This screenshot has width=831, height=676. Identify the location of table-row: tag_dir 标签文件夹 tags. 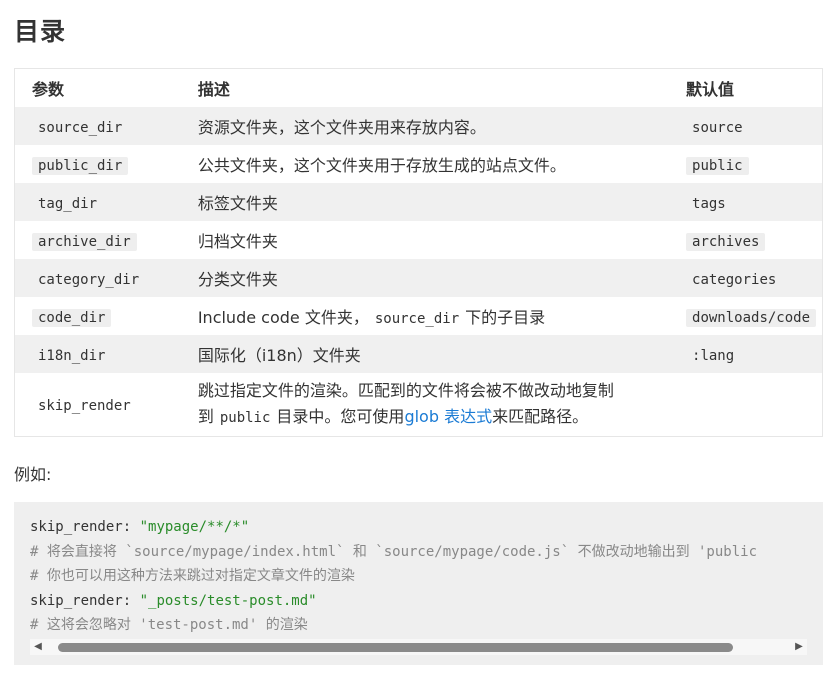
(418, 202).